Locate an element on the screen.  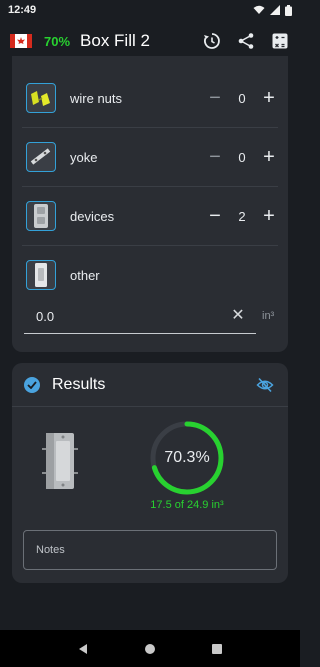
fill-summary: 17.5 of 24.9 in³ is located at coordinates (187, 505).